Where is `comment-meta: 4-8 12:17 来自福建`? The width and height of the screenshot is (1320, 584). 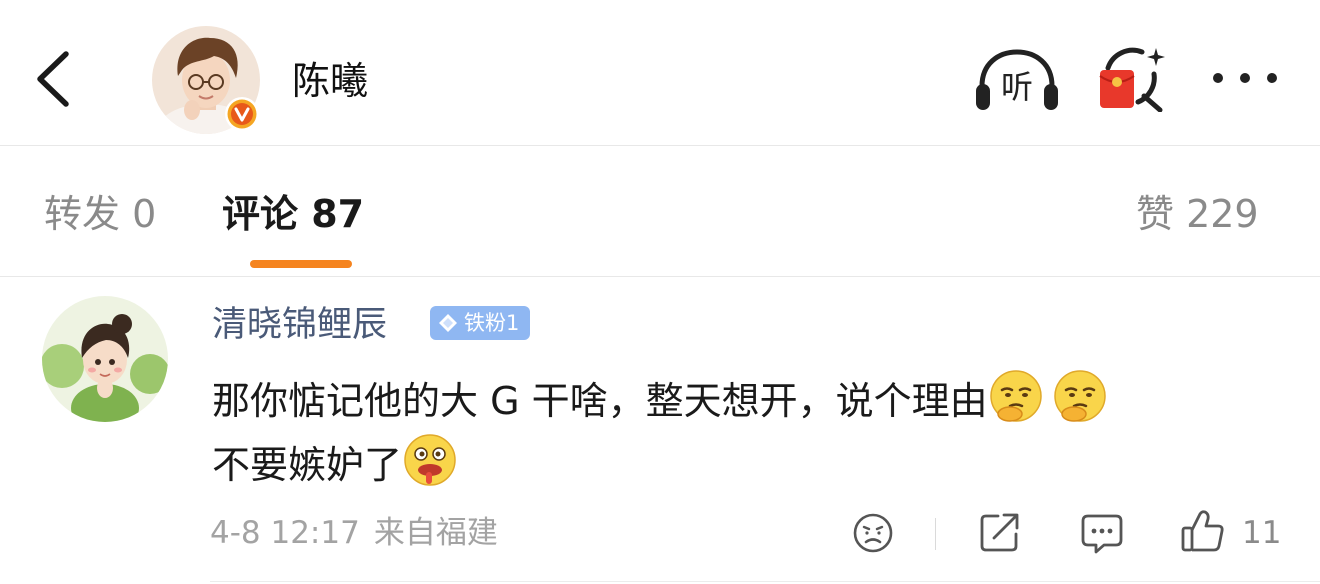
comment-meta: 4-8 12:17 来自福建 is located at coordinates (354, 533).